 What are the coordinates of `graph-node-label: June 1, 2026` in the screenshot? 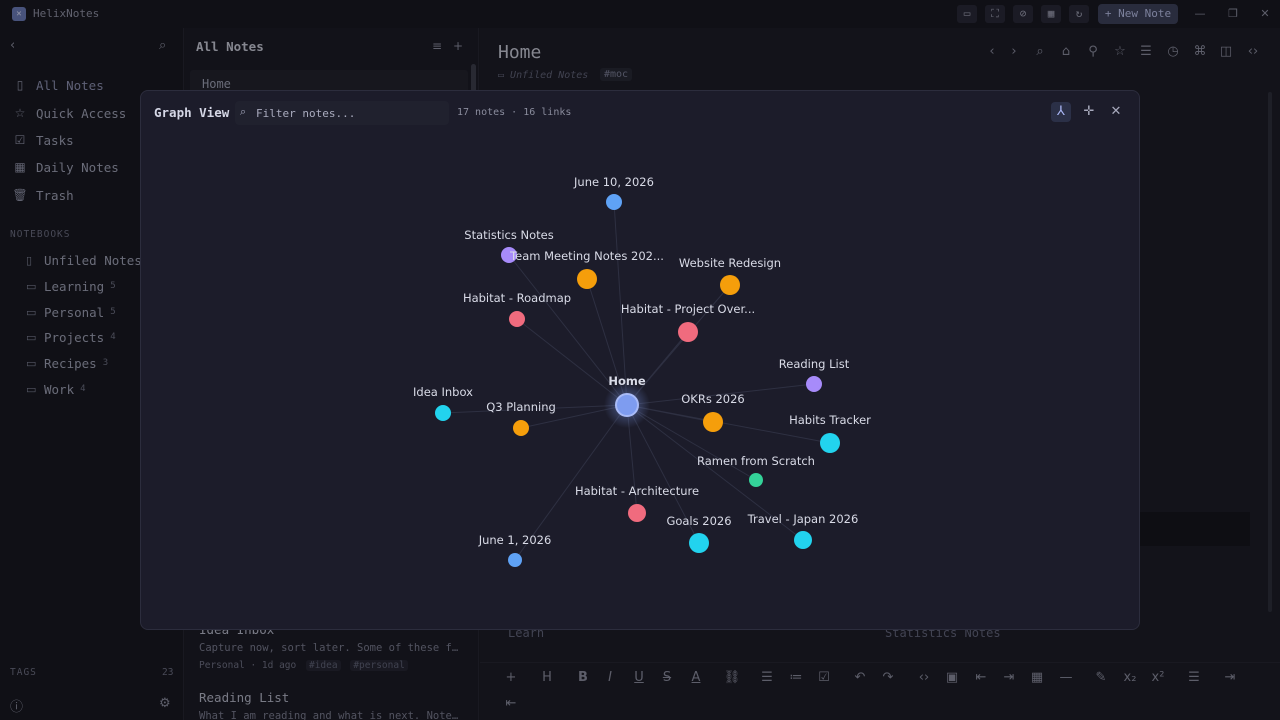 It's located at (515, 540).